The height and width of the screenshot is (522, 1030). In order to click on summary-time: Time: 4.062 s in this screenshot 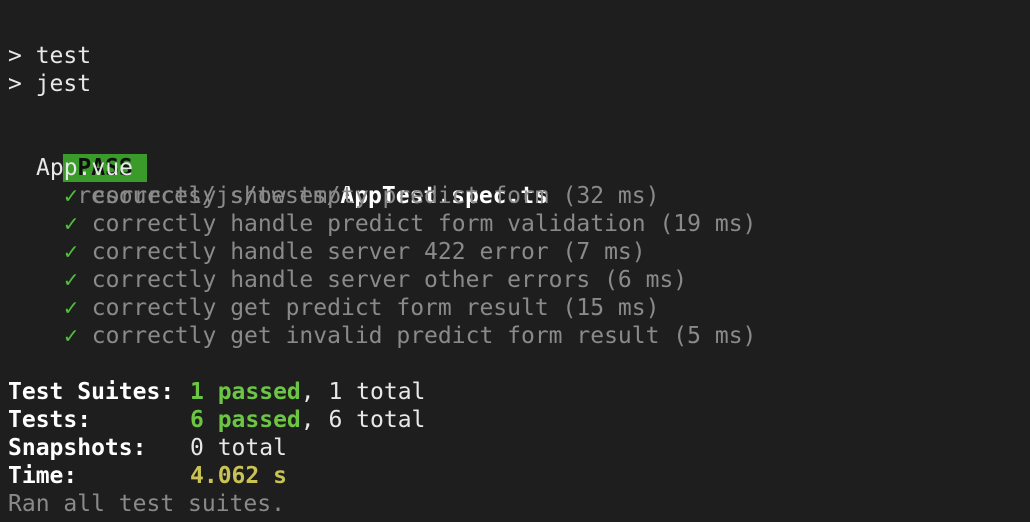, I will do `click(519, 476)`.